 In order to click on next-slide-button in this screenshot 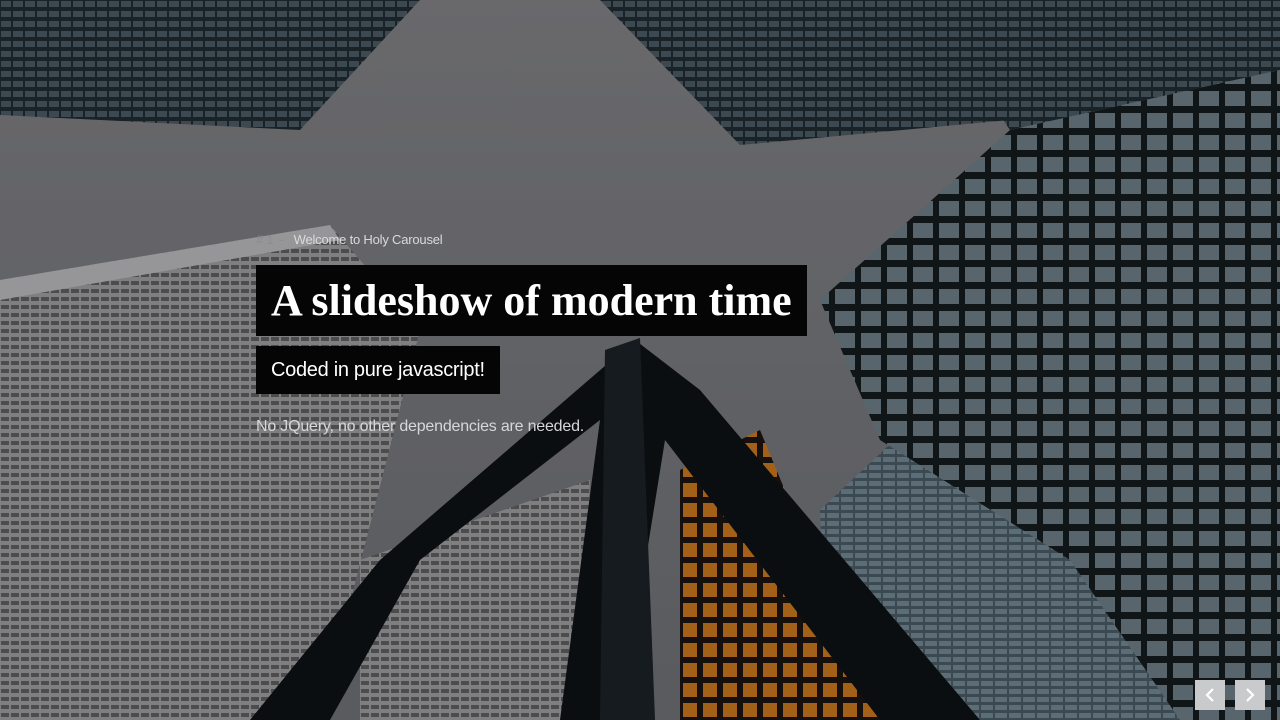, I will do `click(1250, 695)`.